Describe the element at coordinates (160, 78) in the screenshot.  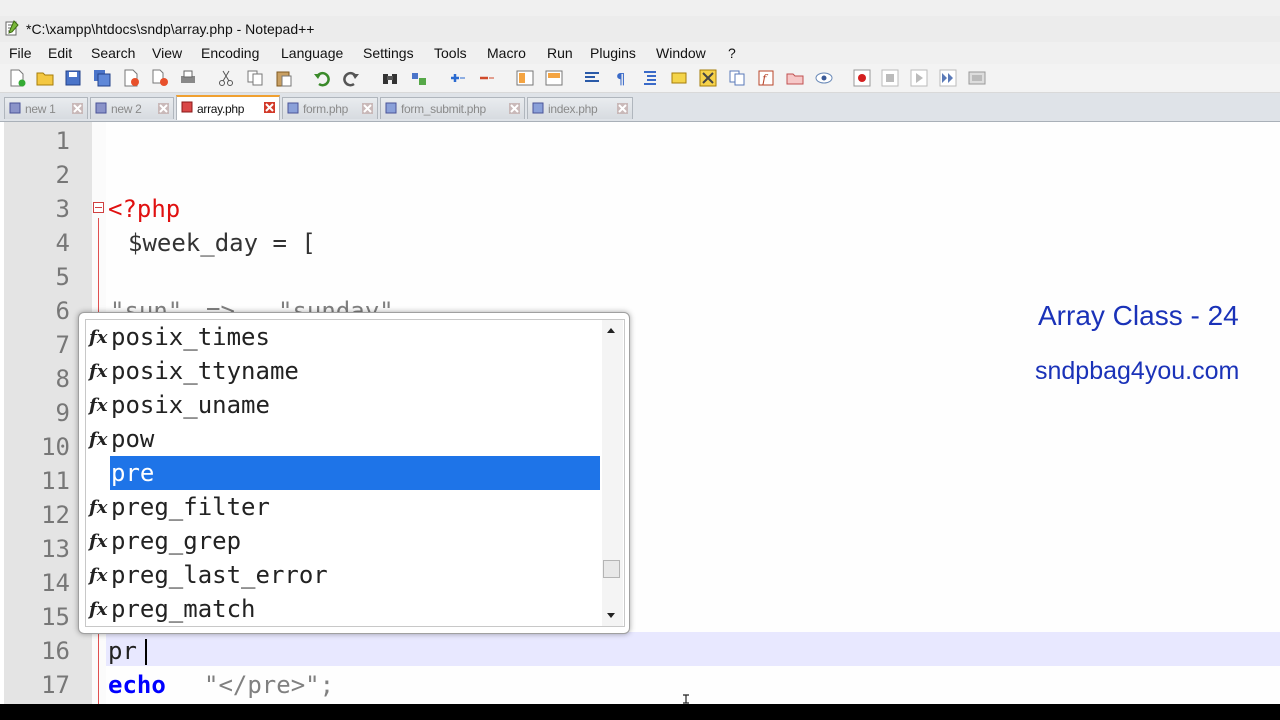
I see `close-all-icon` at that location.